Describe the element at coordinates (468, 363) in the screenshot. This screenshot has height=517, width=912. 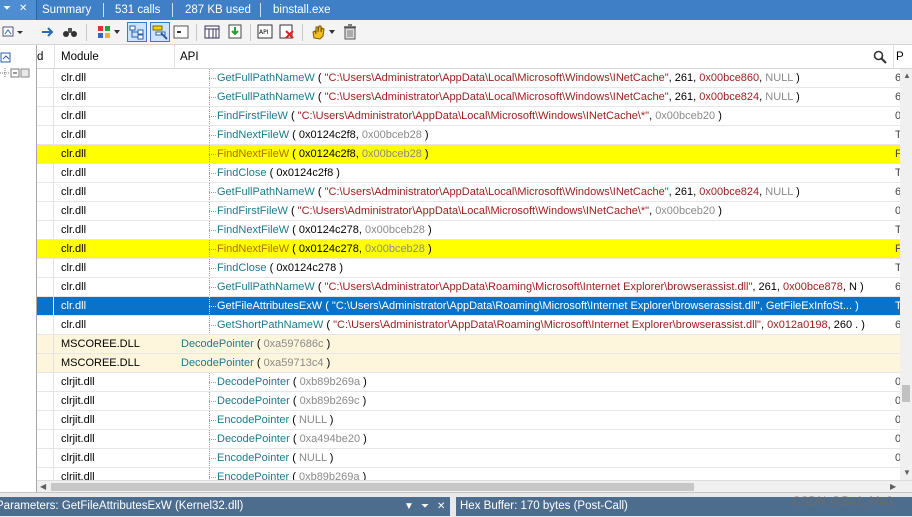
I see `table-row: MSCOREE.DLL DecodePointer ( 0xa59713c4 )` at that location.